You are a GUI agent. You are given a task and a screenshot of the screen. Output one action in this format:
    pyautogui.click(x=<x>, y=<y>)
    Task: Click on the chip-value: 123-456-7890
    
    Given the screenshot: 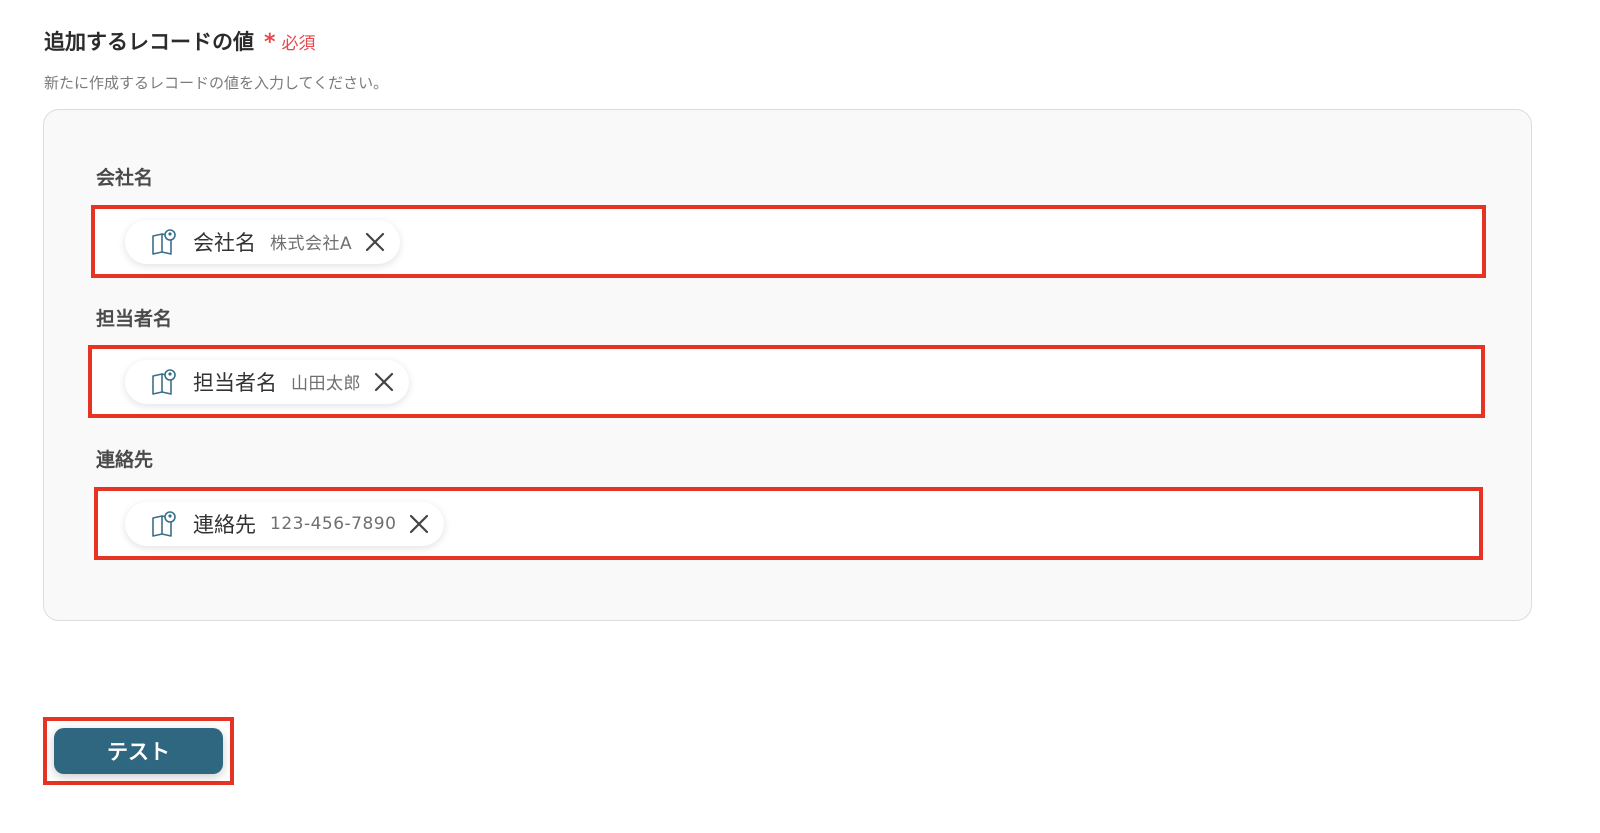 What is the action you would take?
    pyautogui.click(x=333, y=523)
    